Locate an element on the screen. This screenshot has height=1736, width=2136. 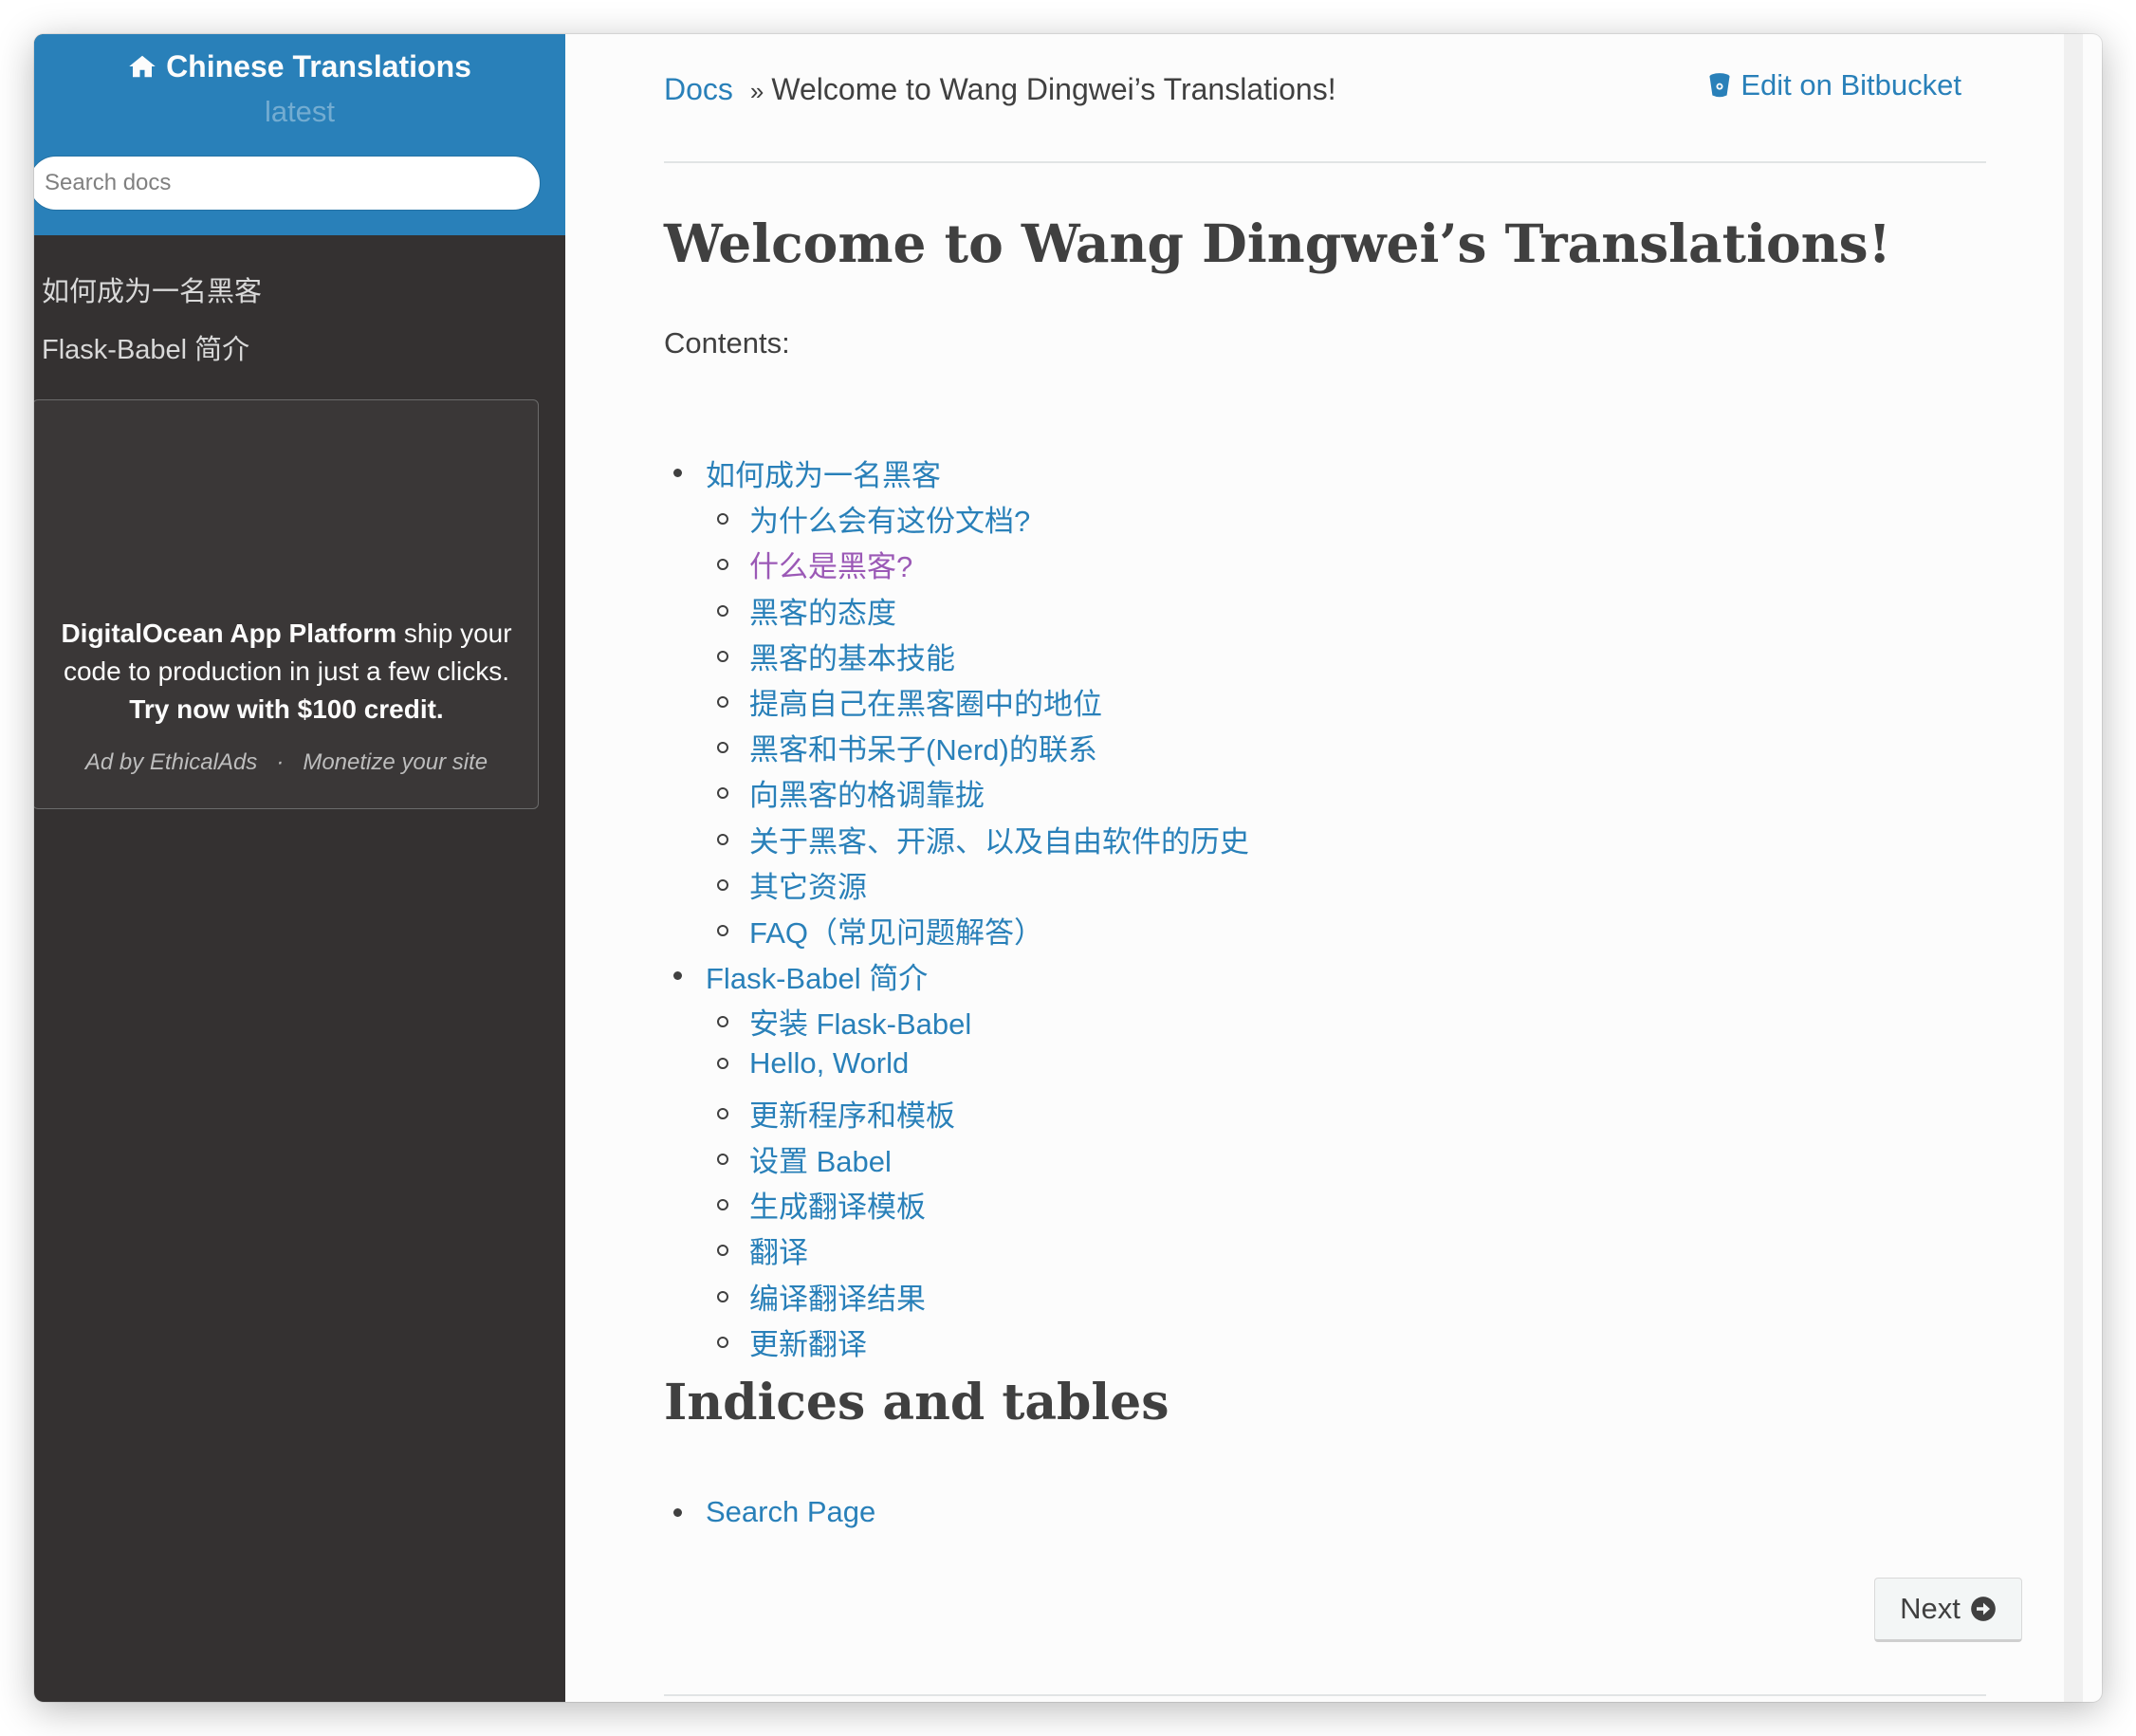
ad-brand: DigitalOcean App Platform is located at coordinates (229, 634).